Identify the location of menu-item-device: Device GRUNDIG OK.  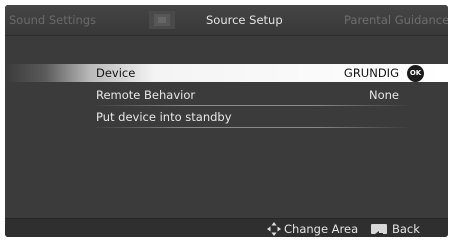
(226, 73).